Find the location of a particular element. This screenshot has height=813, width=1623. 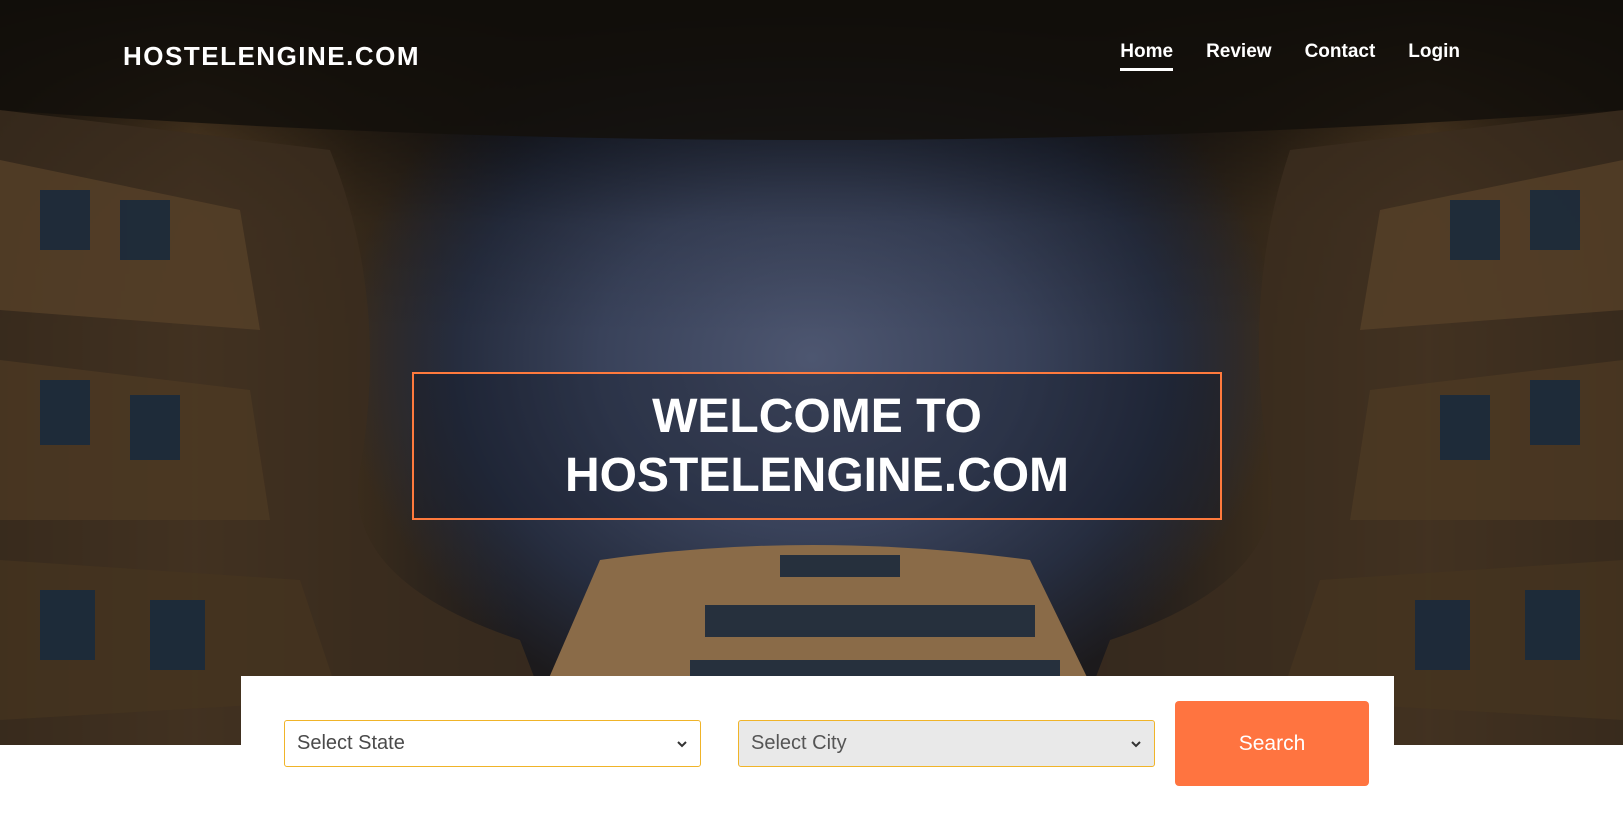

nav-home: Home is located at coordinates (1147, 56).